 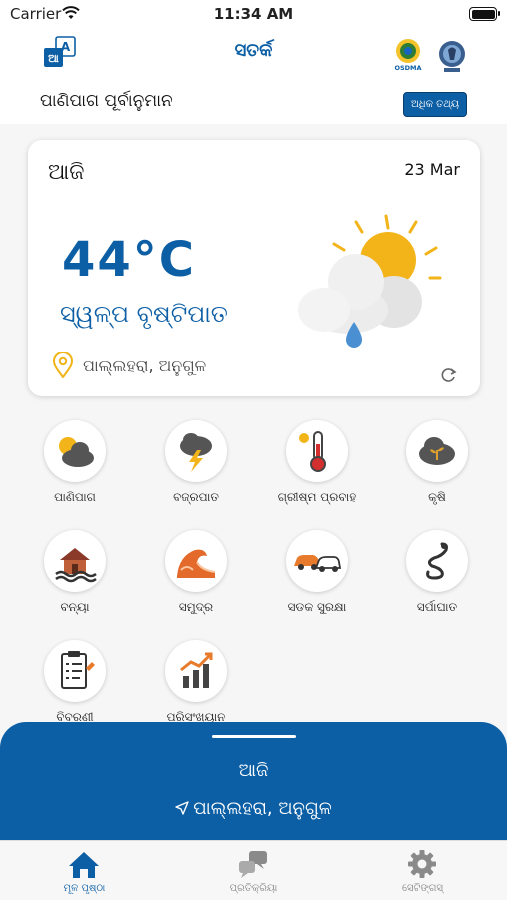 What do you see at coordinates (317, 497) in the screenshot?
I see `tile-label: ଗ୍ରୀଷ୍ମ ପ୍ରବାହ` at bounding box center [317, 497].